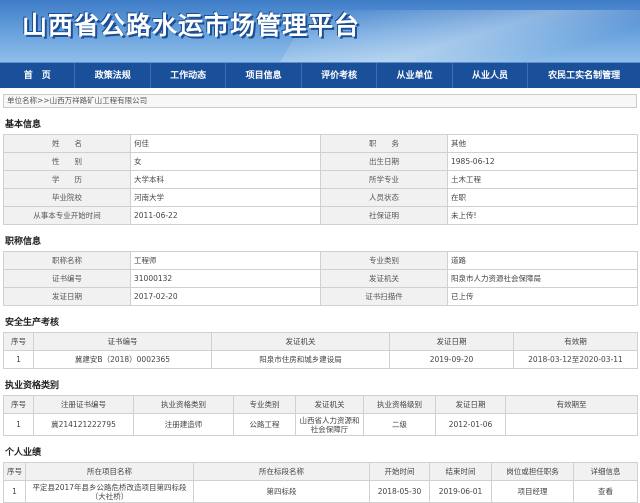 This screenshot has height=503, width=640. Describe the element at coordinates (489, 75) in the screenshot. I see `nav-item-personnel: 从业人员` at that location.